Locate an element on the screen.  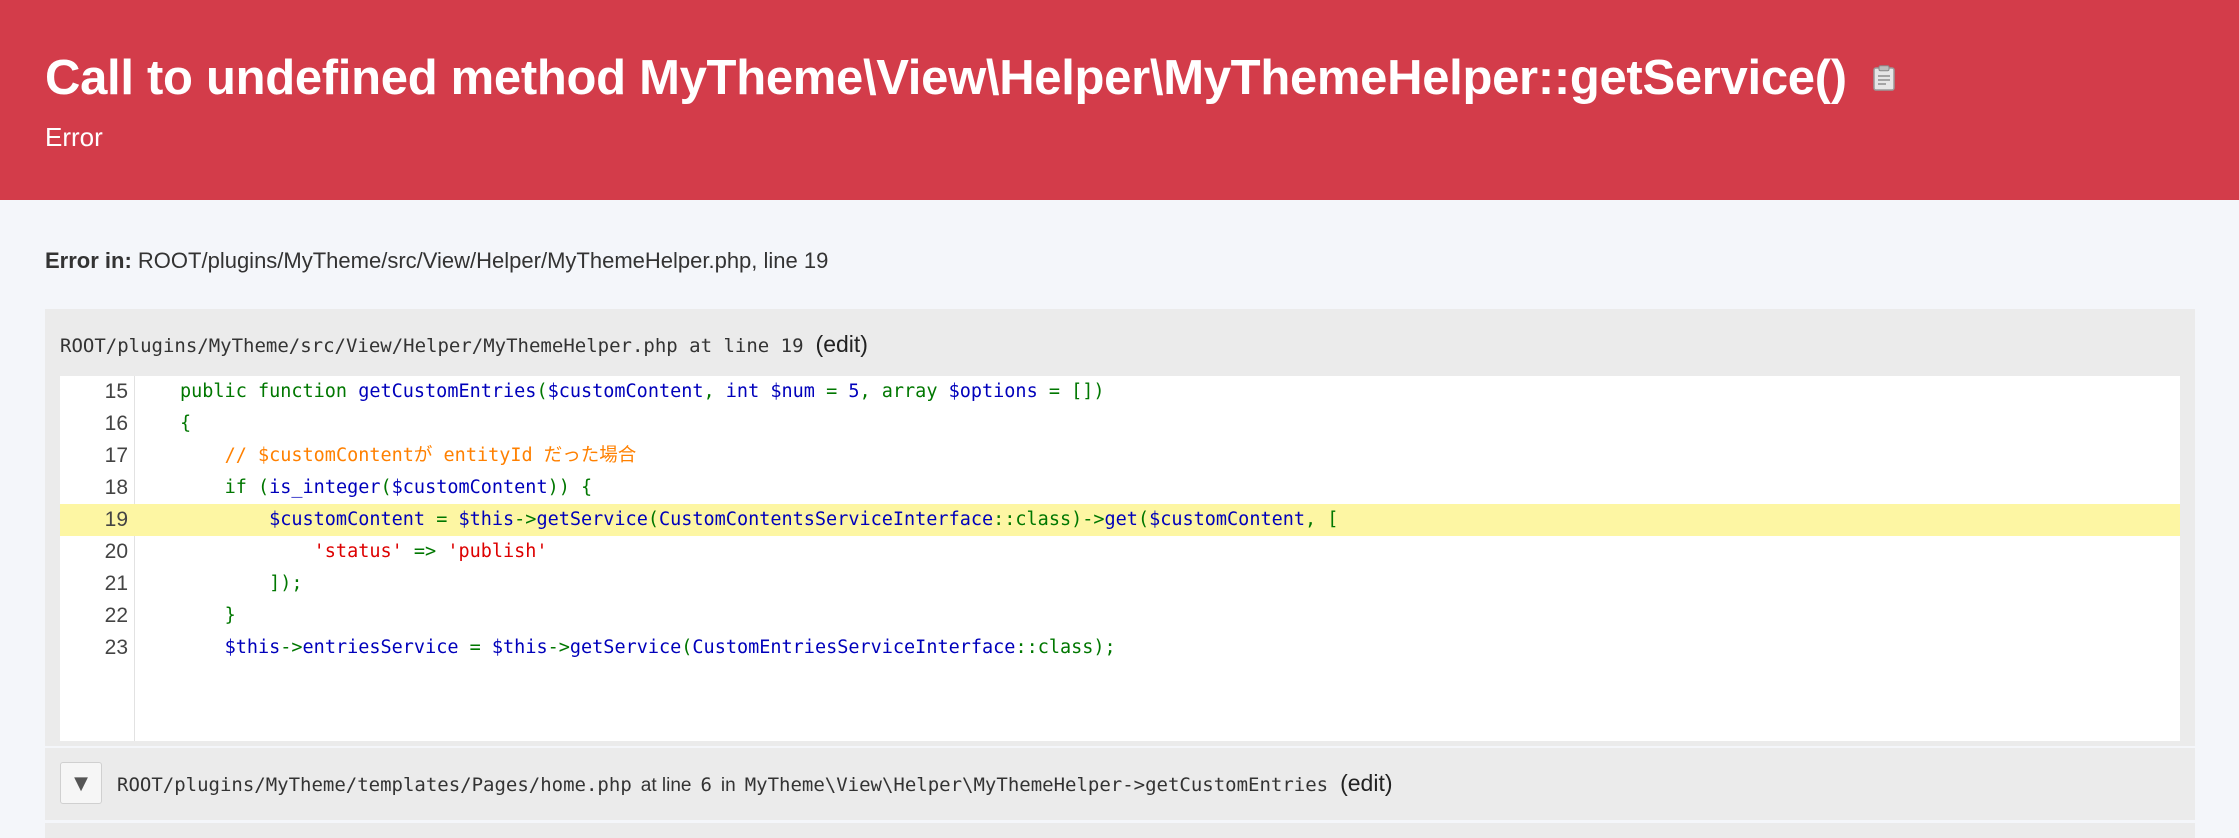
code-line: 22 } is located at coordinates (1120, 616).